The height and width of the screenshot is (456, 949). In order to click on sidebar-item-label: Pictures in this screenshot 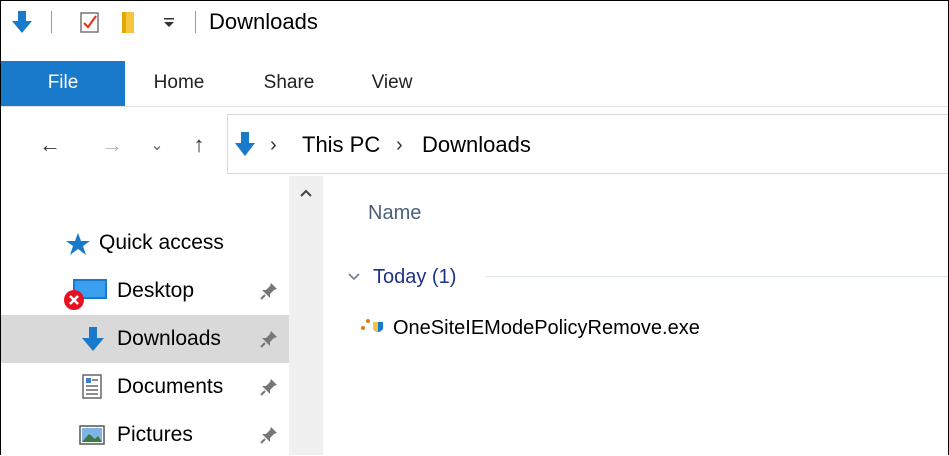, I will do `click(155, 434)`.